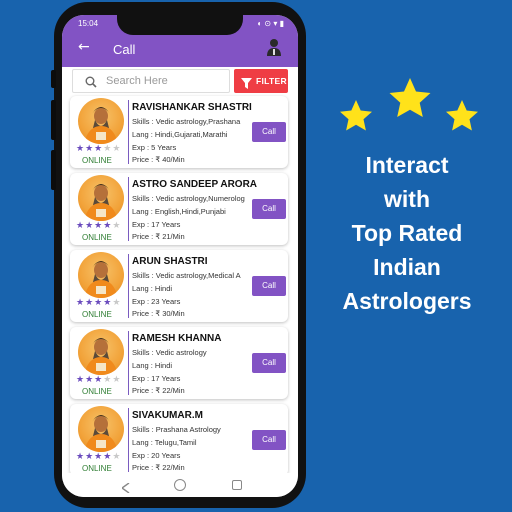 The height and width of the screenshot is (512, 512). What do you see at coordinates (407, 301) in the screenshot?
I see `promo-line: Astrologers` at bounding box center [407, 301].